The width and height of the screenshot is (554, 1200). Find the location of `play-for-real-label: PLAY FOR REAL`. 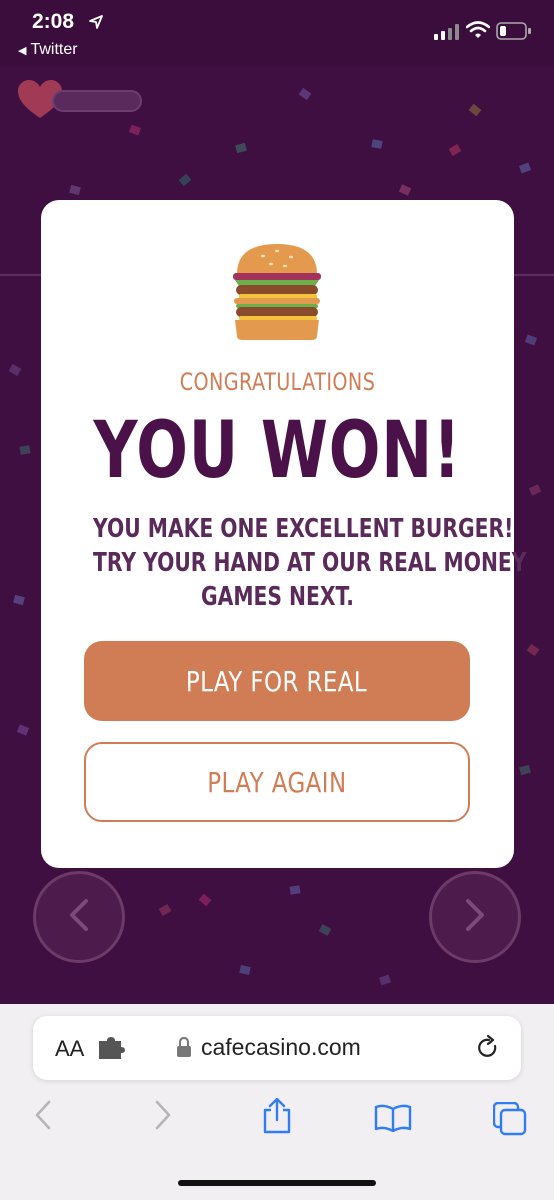

play-for-real-label: PLAY FOR REAL is located at coordinates (277, 681).